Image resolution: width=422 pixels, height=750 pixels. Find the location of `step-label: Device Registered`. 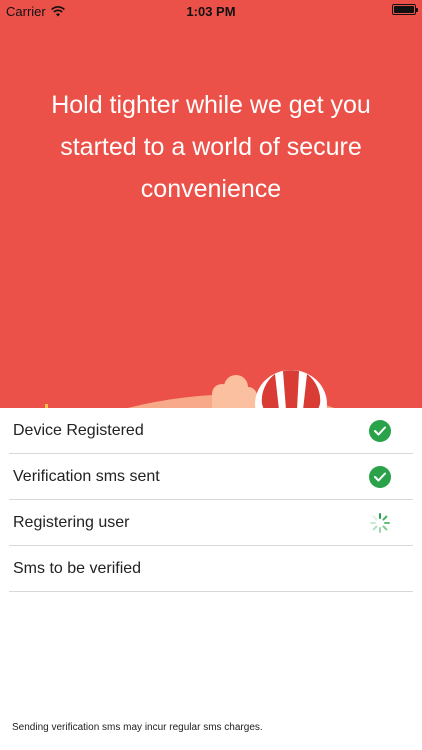

step-label: Device Registered is located at coordinates (78, 430).